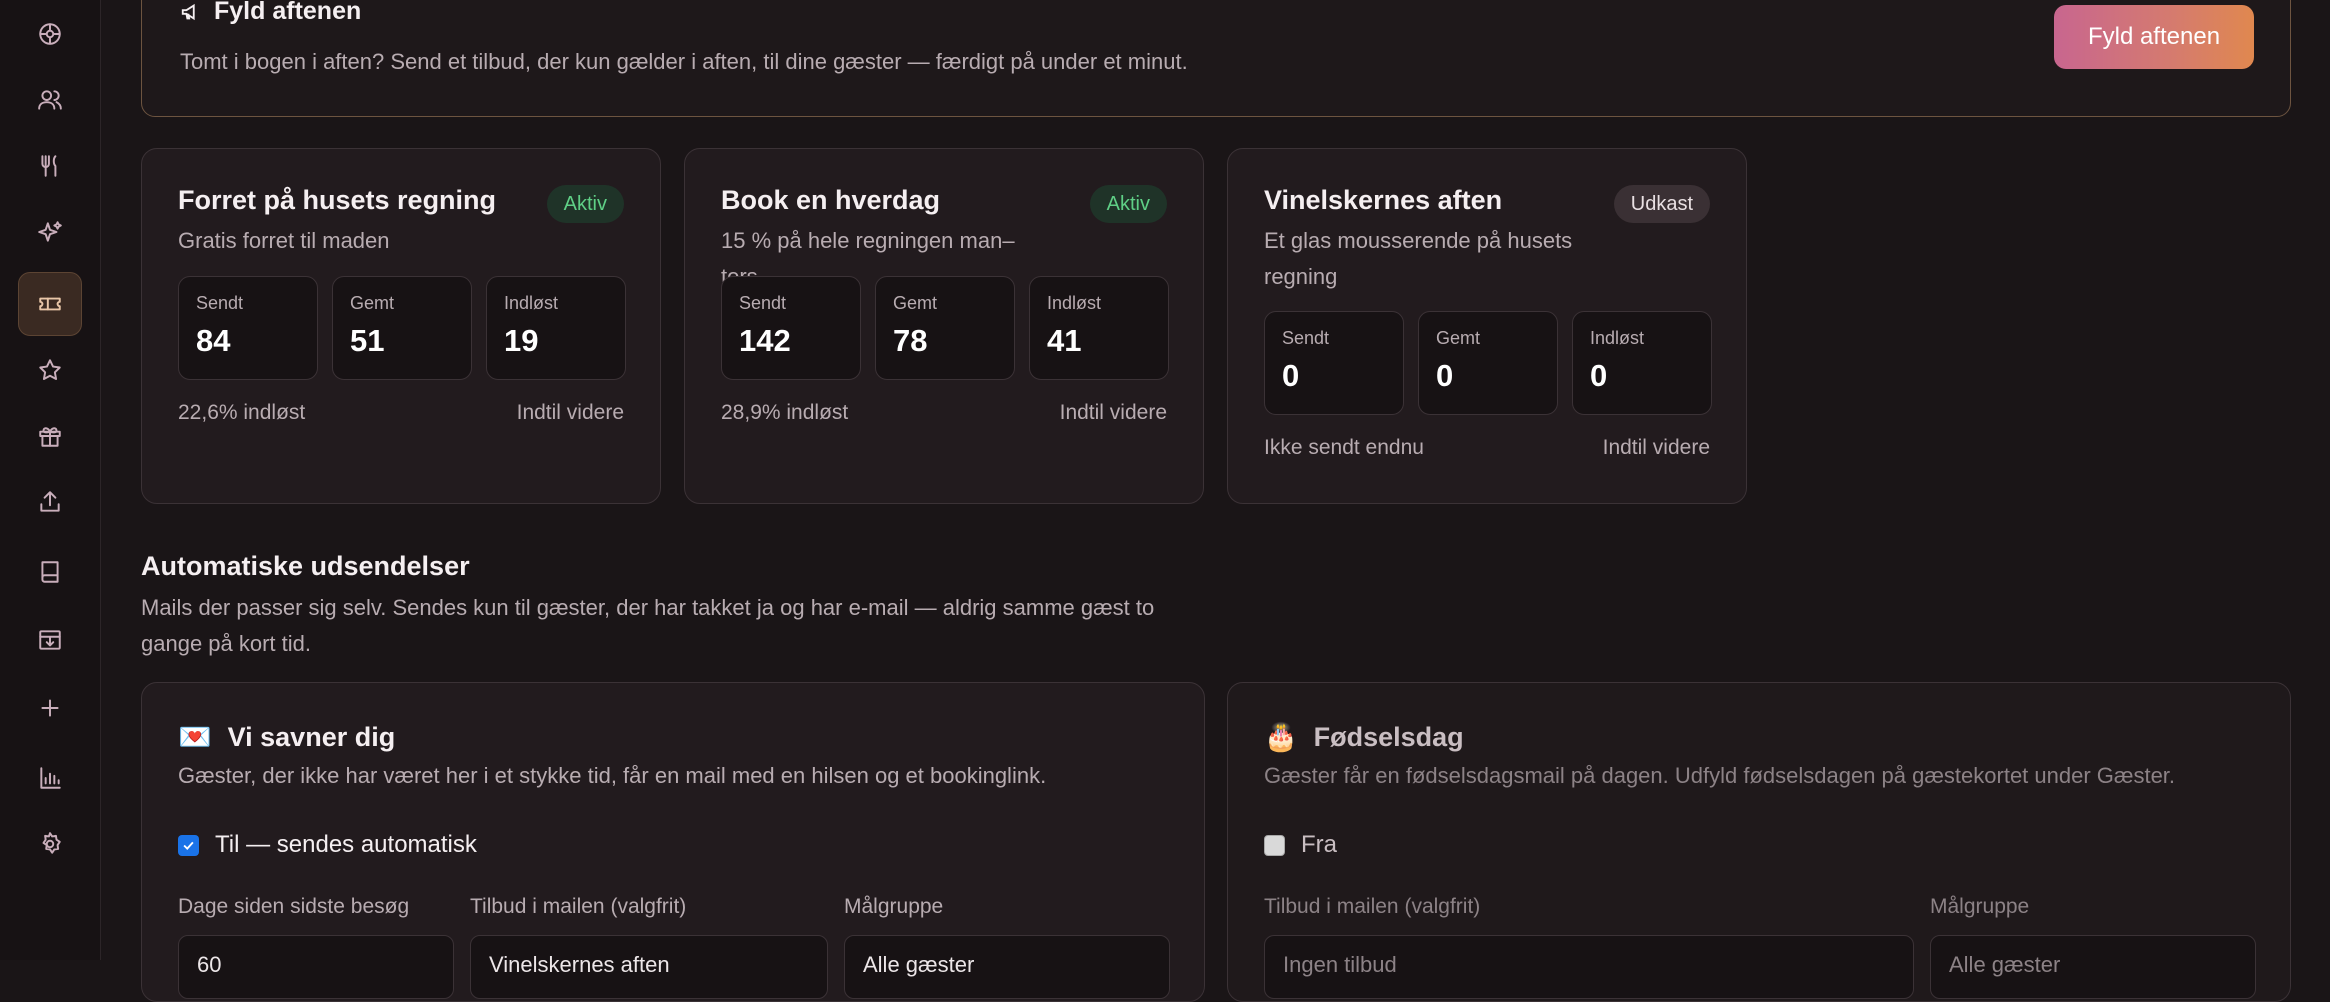 Image resolution: width=2330 pixels, height=1002 pixels. I want to click on status-badge: Aktiv, so click(585, 204).